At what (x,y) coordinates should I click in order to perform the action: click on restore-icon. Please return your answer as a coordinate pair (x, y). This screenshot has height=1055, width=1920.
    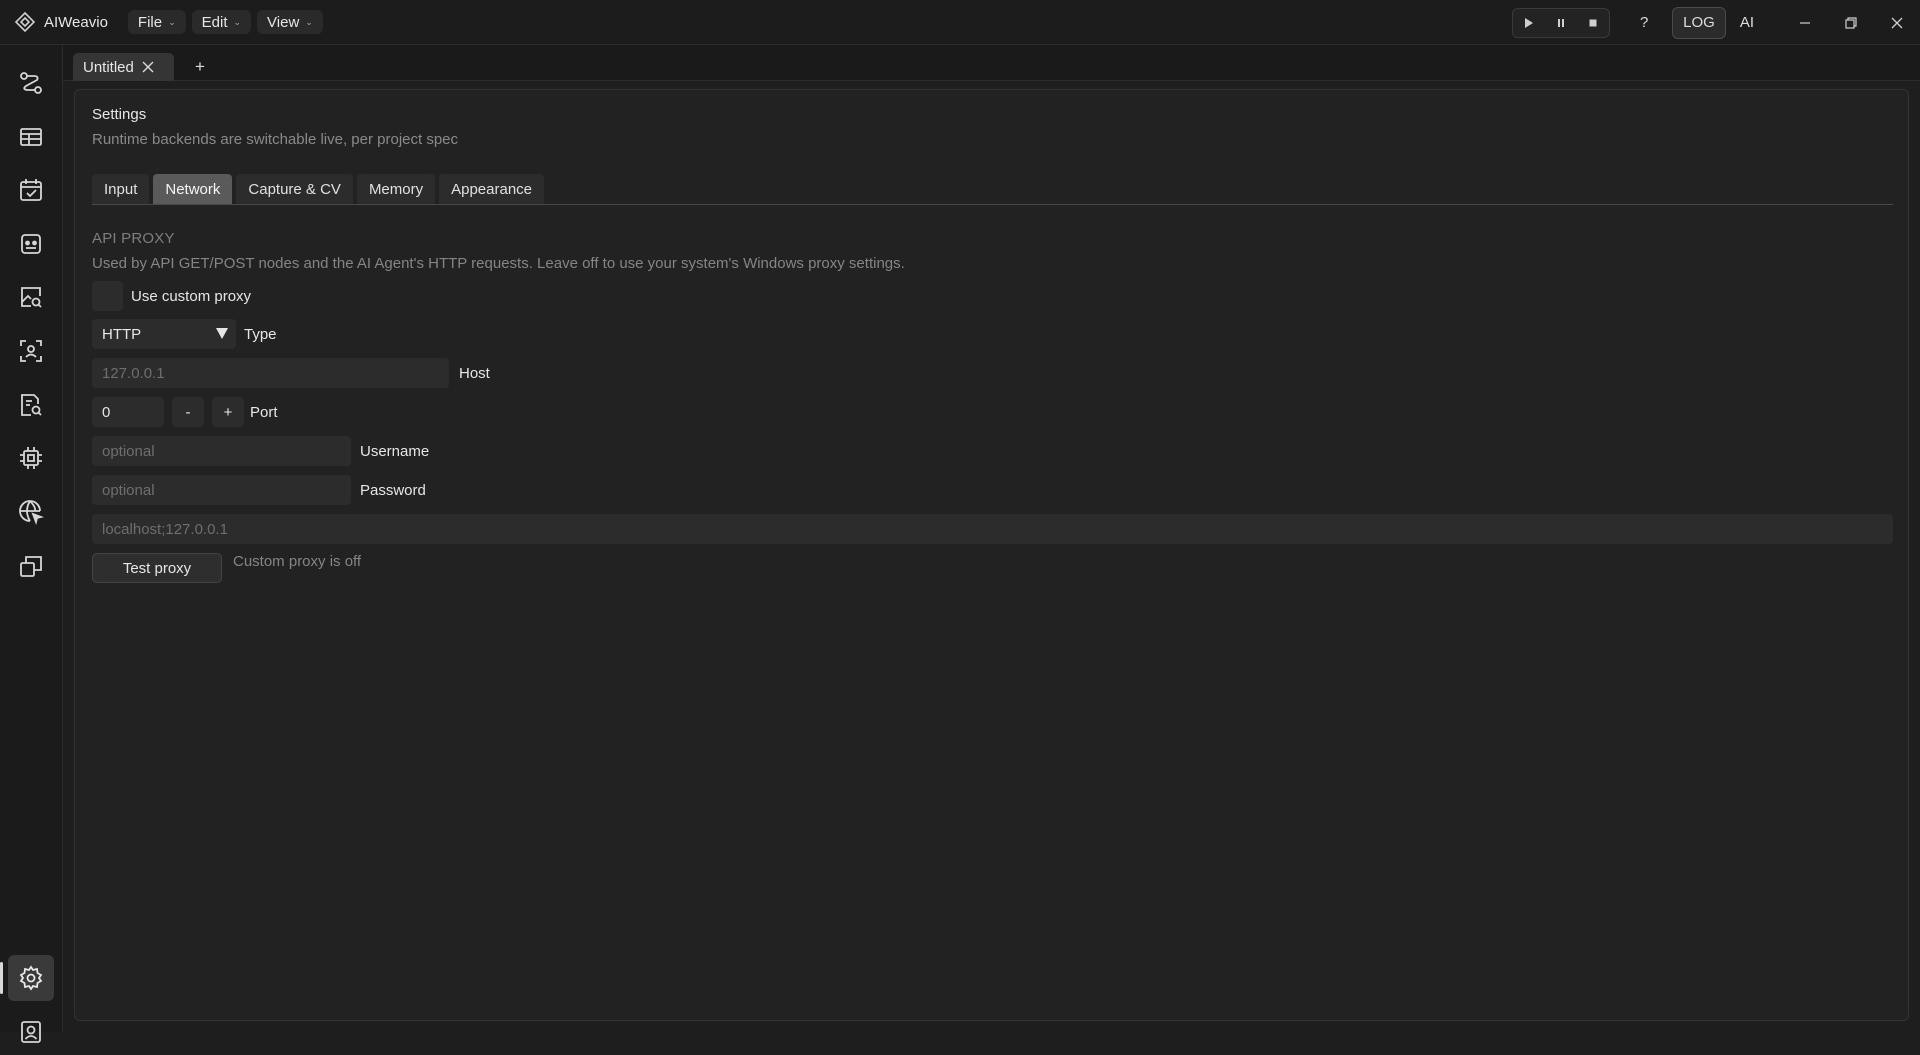
    Looking at the image, I should click on (1851, 22).